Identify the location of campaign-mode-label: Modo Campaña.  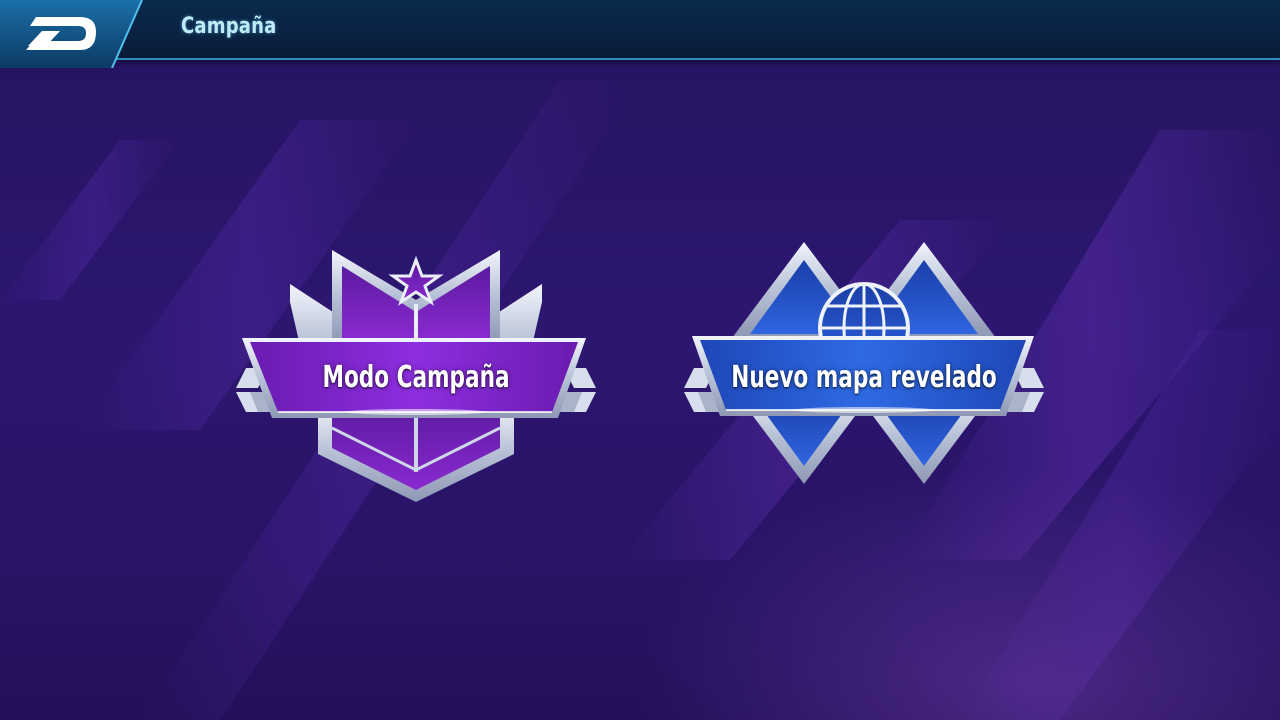
(416, 377).